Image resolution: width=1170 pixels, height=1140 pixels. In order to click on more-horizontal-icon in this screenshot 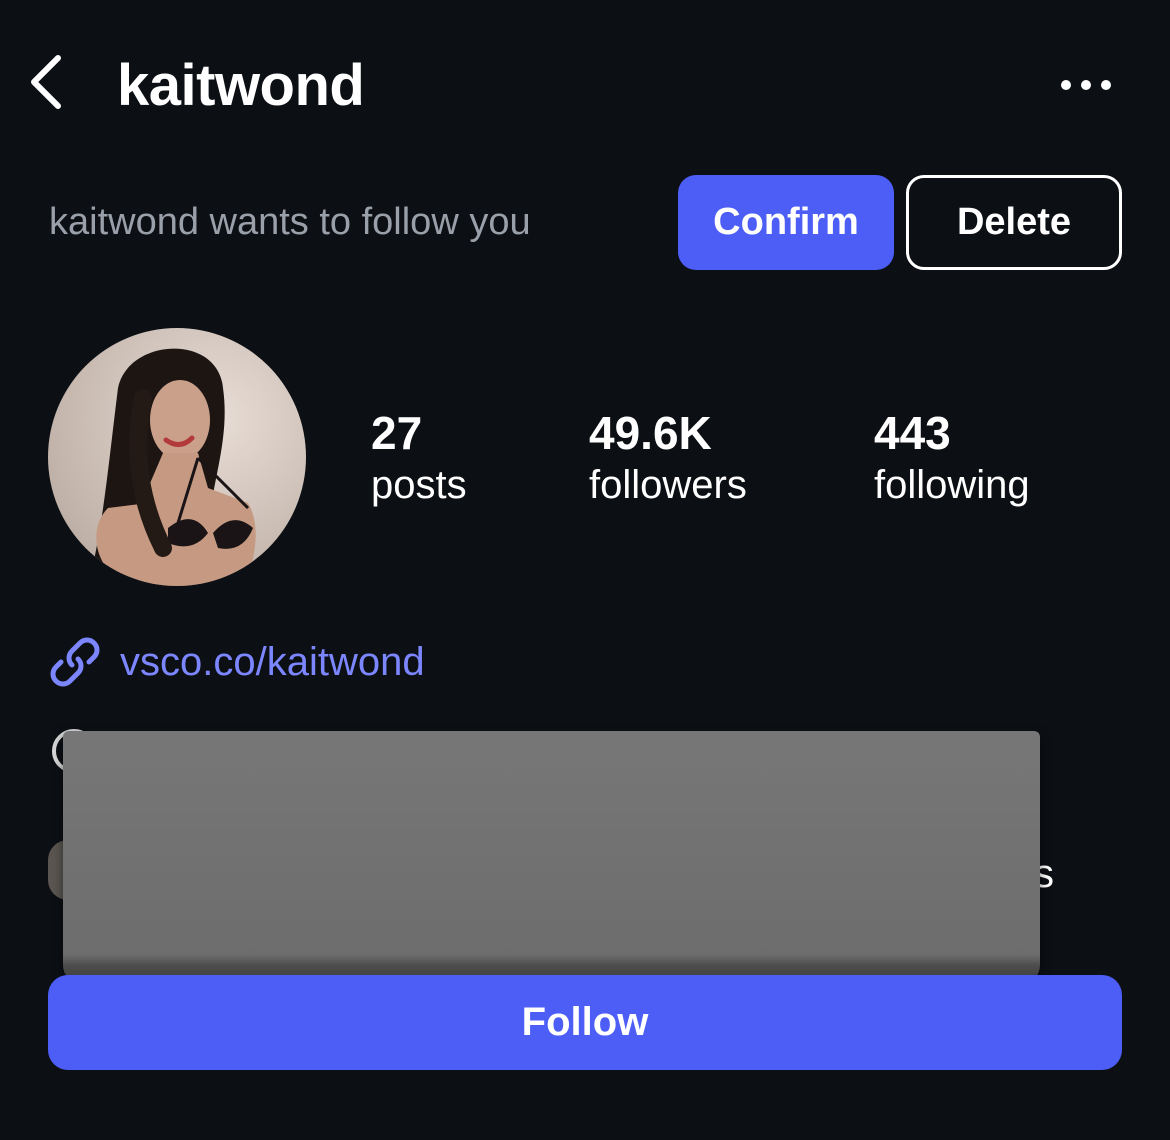, I will do `click(1086, 85)`.